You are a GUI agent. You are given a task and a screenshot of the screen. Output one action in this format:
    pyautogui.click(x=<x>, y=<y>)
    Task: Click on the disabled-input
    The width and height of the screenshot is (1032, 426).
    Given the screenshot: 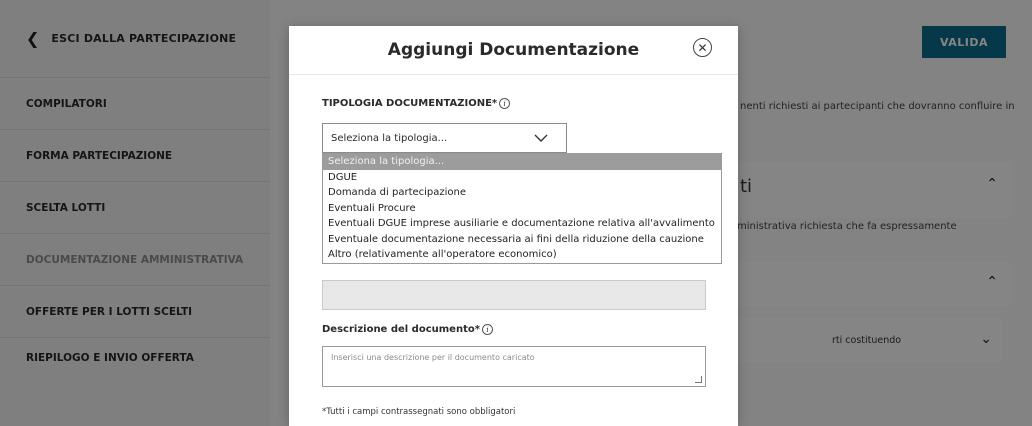 What is the action you would take?
    pyautogui.click(x=514, y=295)
    